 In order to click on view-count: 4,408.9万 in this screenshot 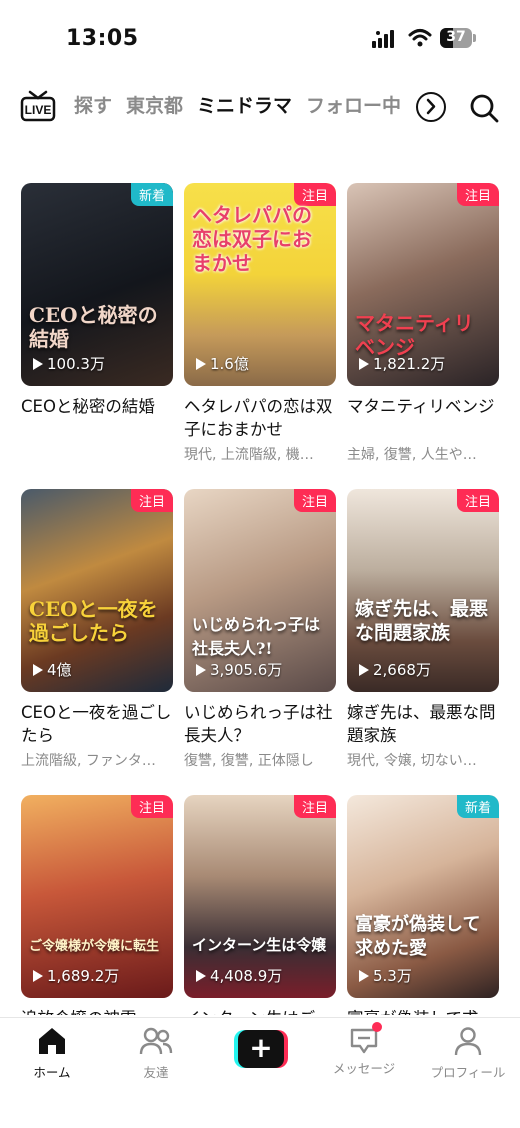, I will do `click(239, 975)`.